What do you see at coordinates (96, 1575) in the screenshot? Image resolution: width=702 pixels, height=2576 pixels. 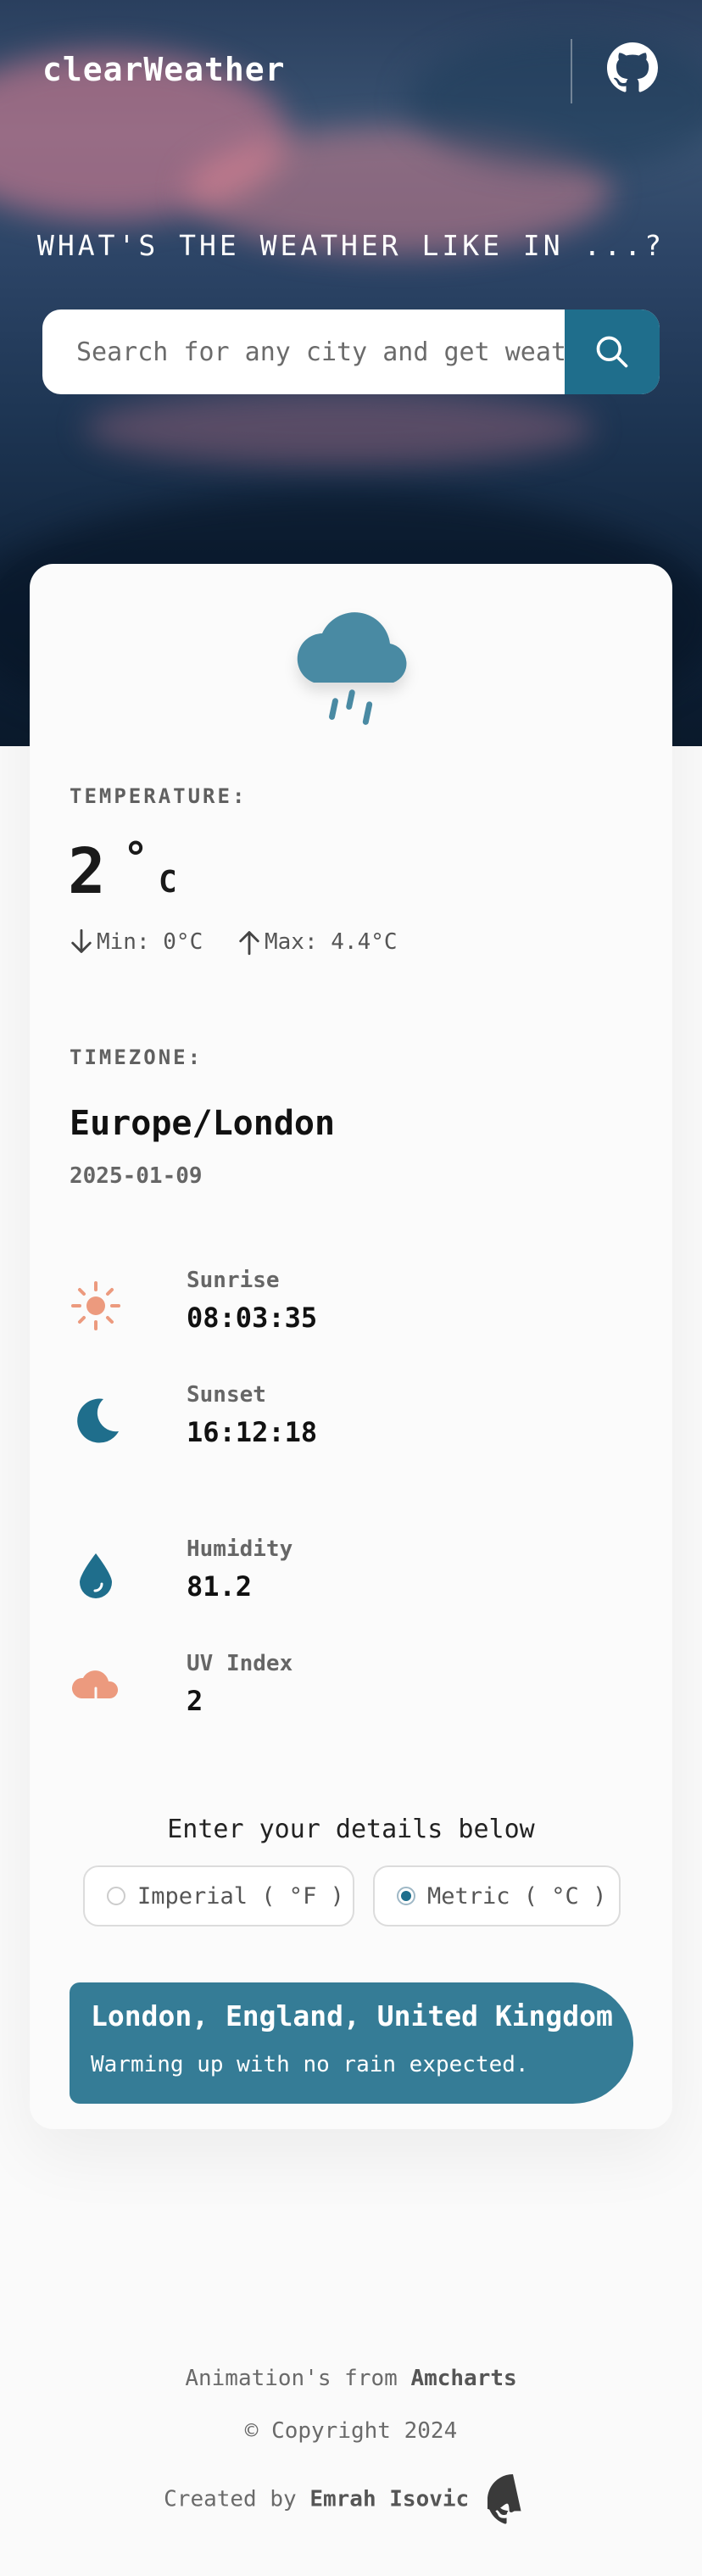 I see `water-drop-icon` at bounding box center [96, 1575].